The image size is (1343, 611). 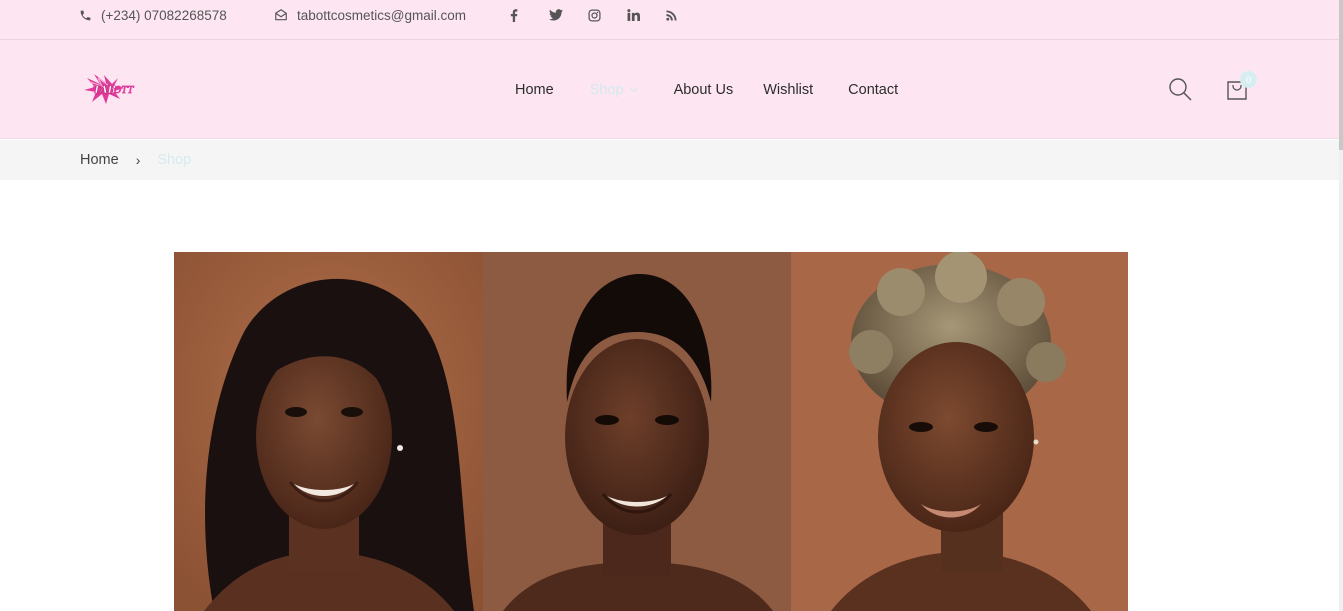 What do you see at coordinates (527, 15) in the screenshot?
I see `facebook-link` at bounding box center [527, 15].